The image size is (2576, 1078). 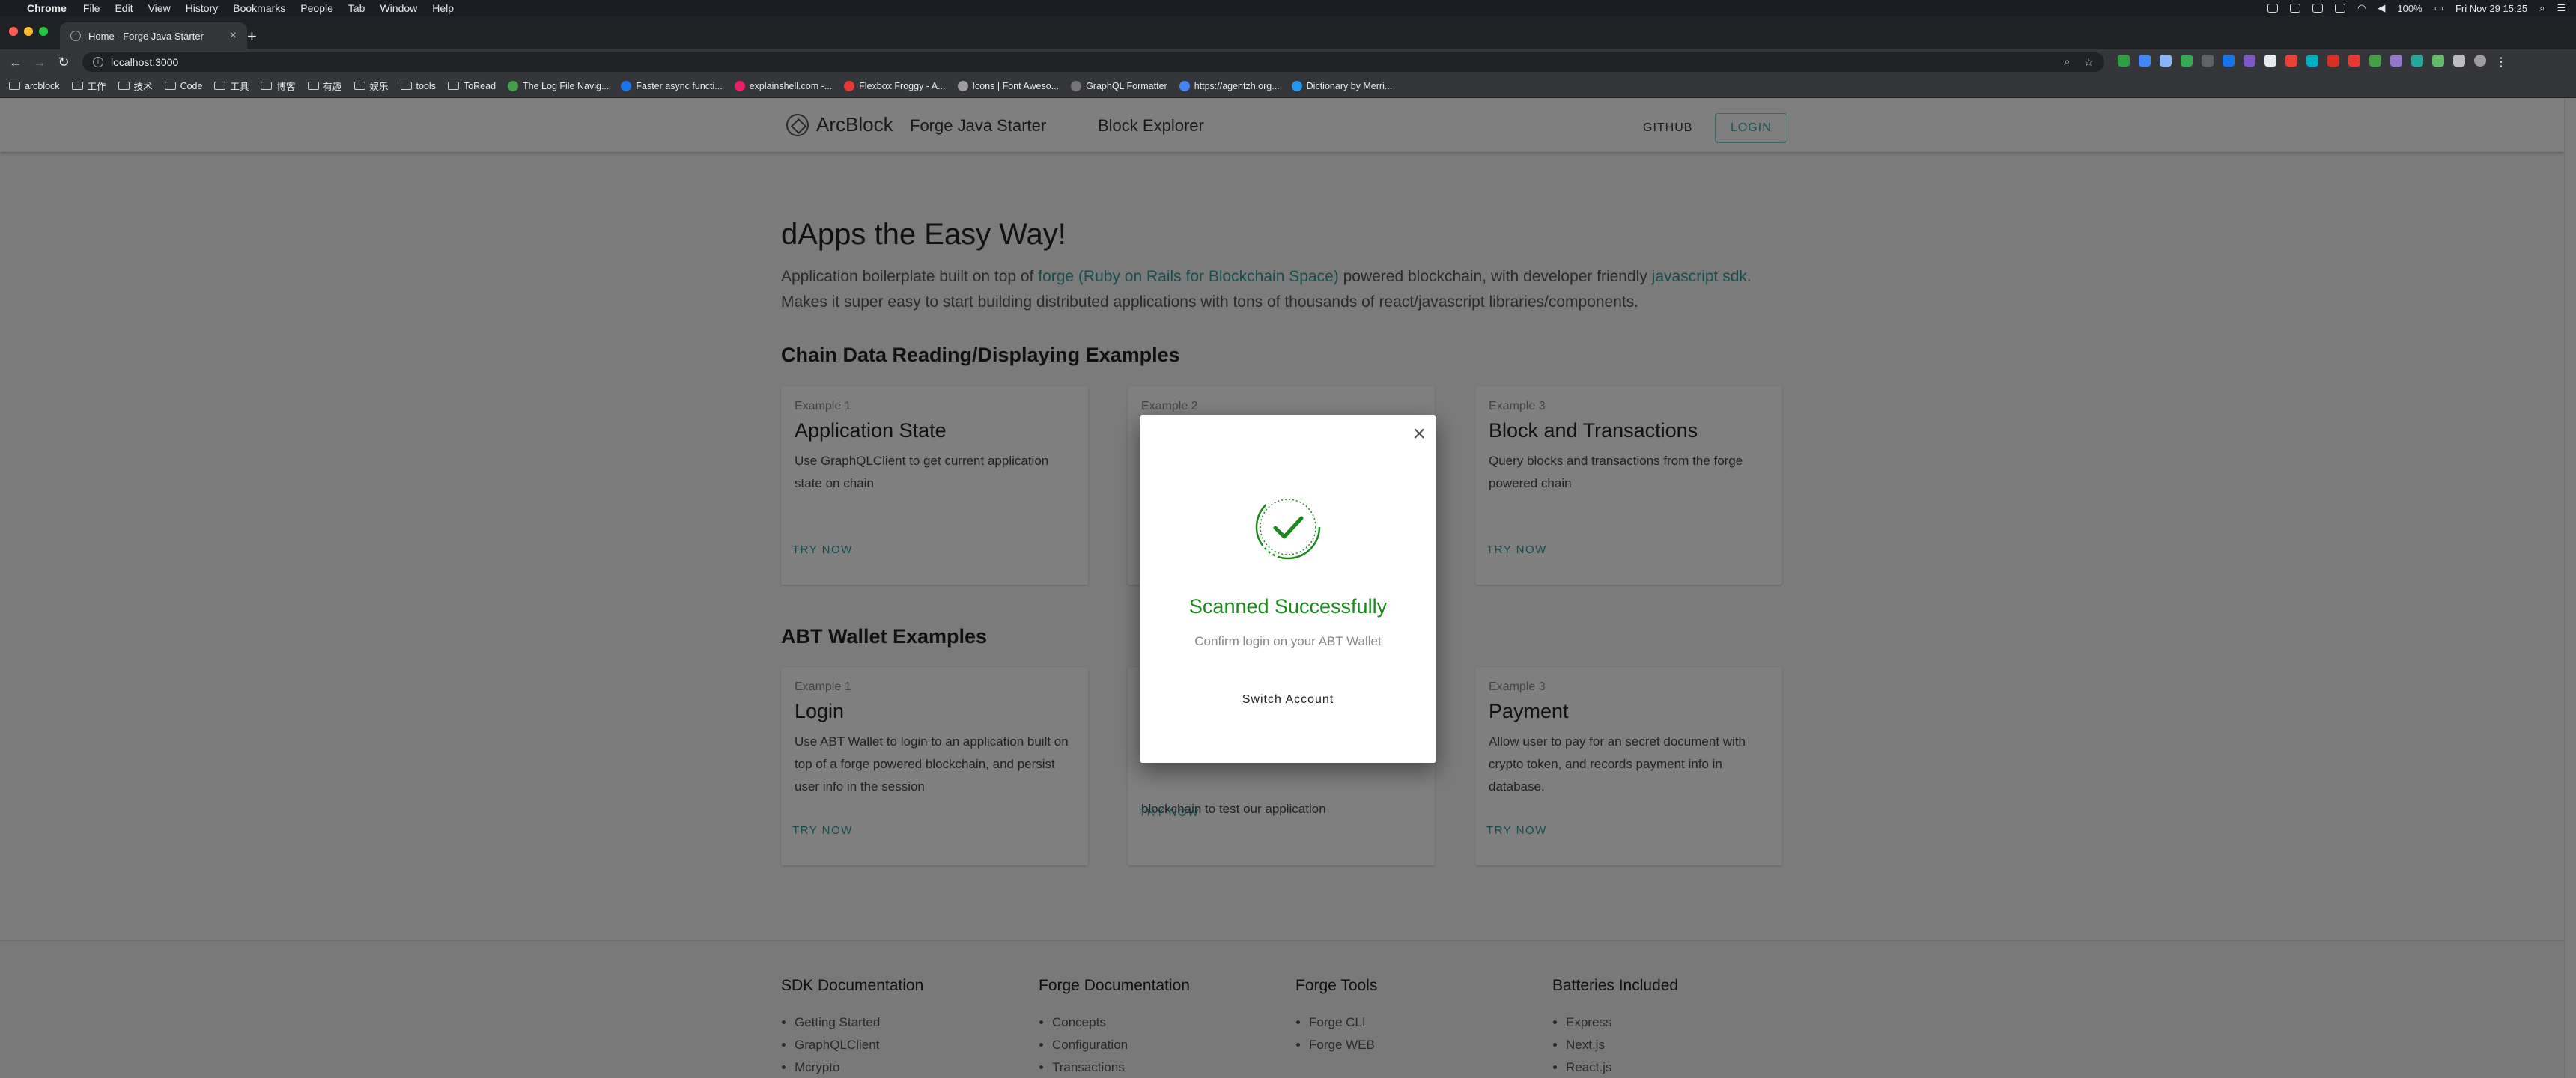 I want to click on spotlight-icon: ⌕, so click(x=2542, y=8).